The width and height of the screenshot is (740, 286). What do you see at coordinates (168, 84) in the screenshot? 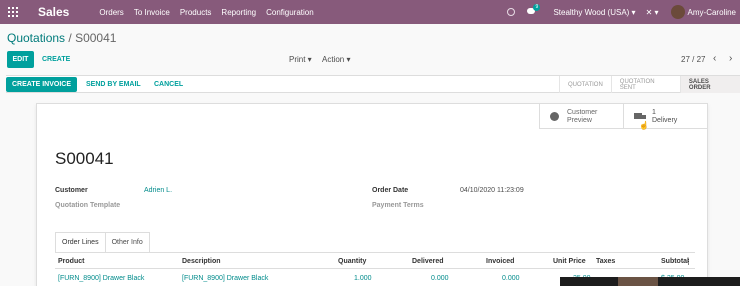
I see `cancel-button: CANCEL` at bounding box center [168, 84].